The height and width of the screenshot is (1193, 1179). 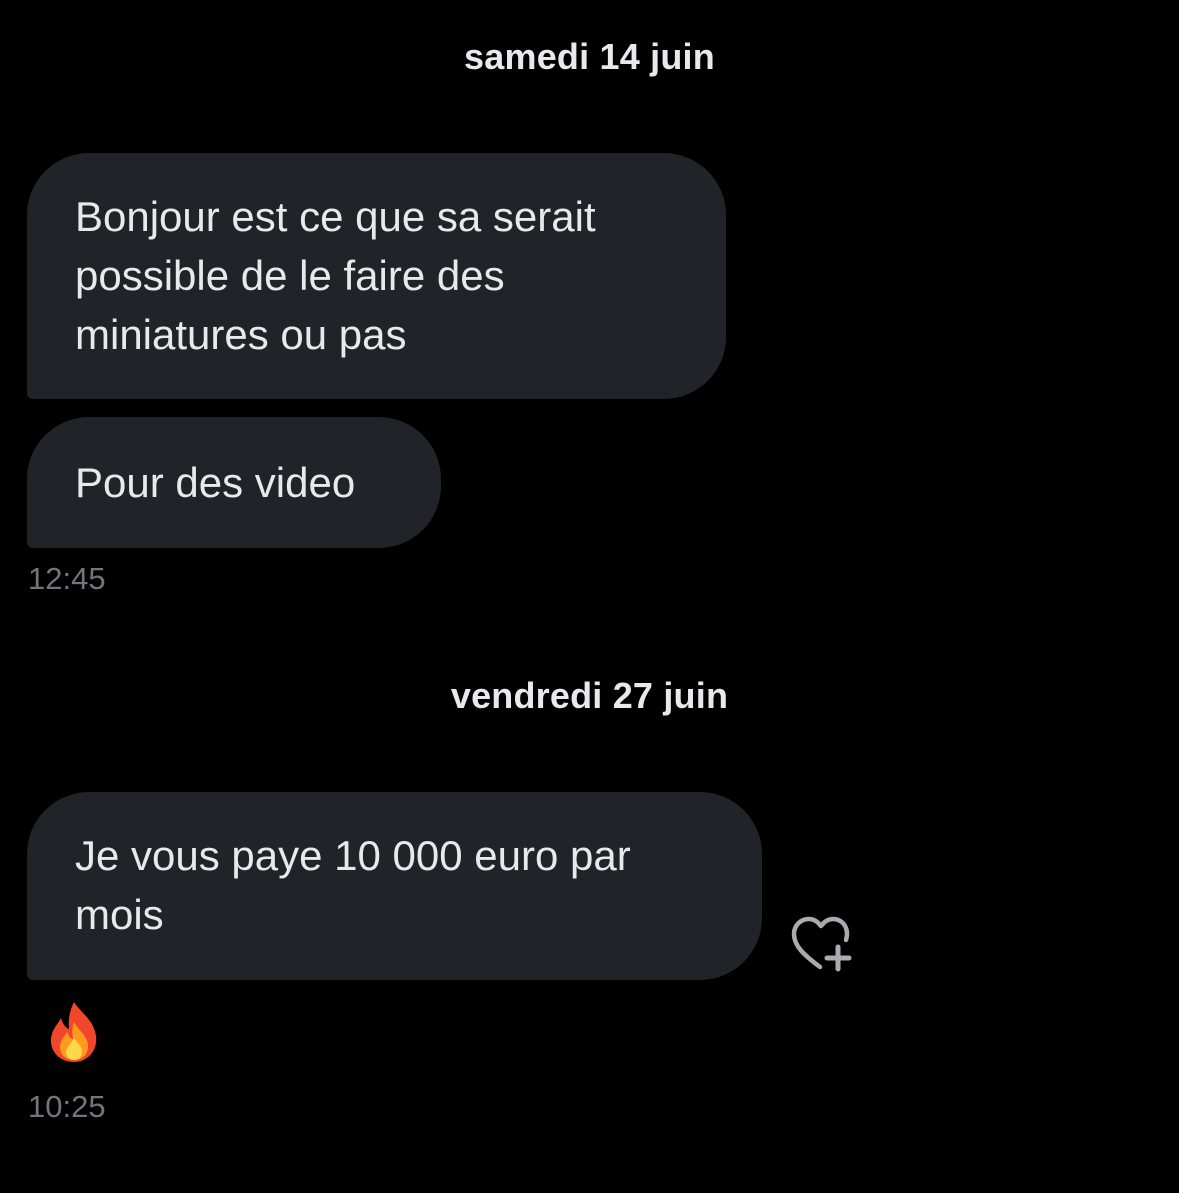 I want to click on message-bubble: Je vous paye 10 000 euro par mois, so click(x=394, y=886).